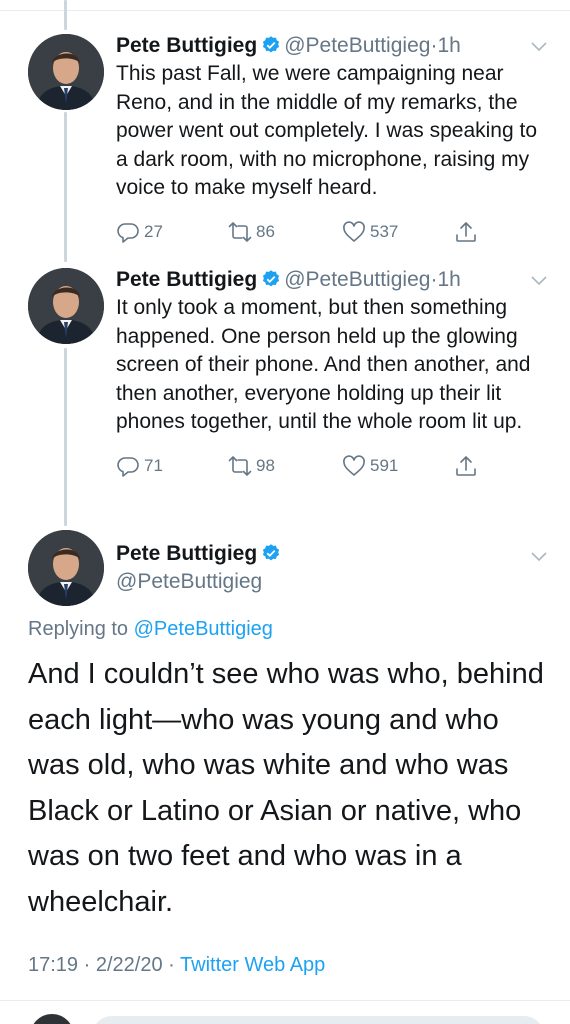 The height and width of the screenshot is (1024, 570). Describe the element at coordinates (331, 232) in the screenshot. I see `action-bar: 27 86 537` at that location.